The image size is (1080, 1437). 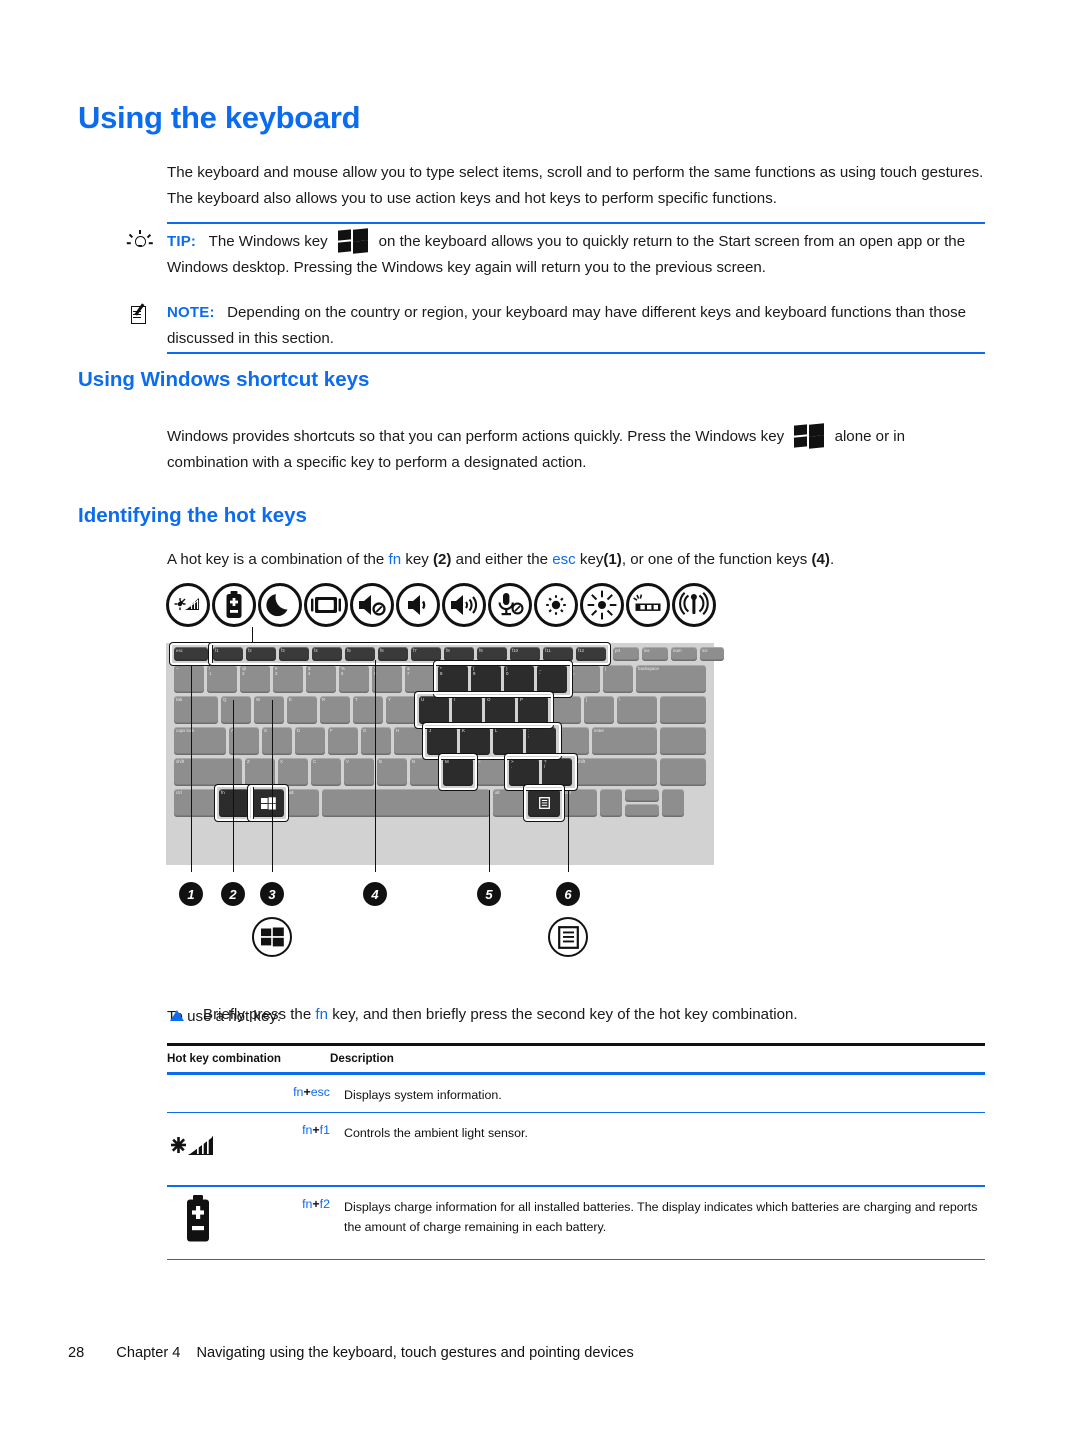 I want to click on key-f1: f1, so click(x=228, y=654).